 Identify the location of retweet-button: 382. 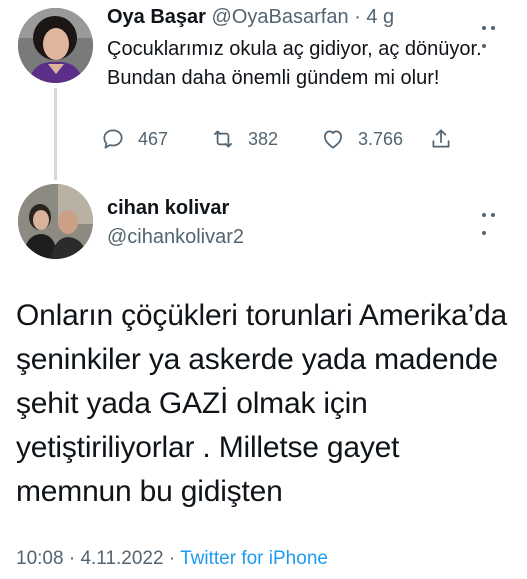
(244, 139).